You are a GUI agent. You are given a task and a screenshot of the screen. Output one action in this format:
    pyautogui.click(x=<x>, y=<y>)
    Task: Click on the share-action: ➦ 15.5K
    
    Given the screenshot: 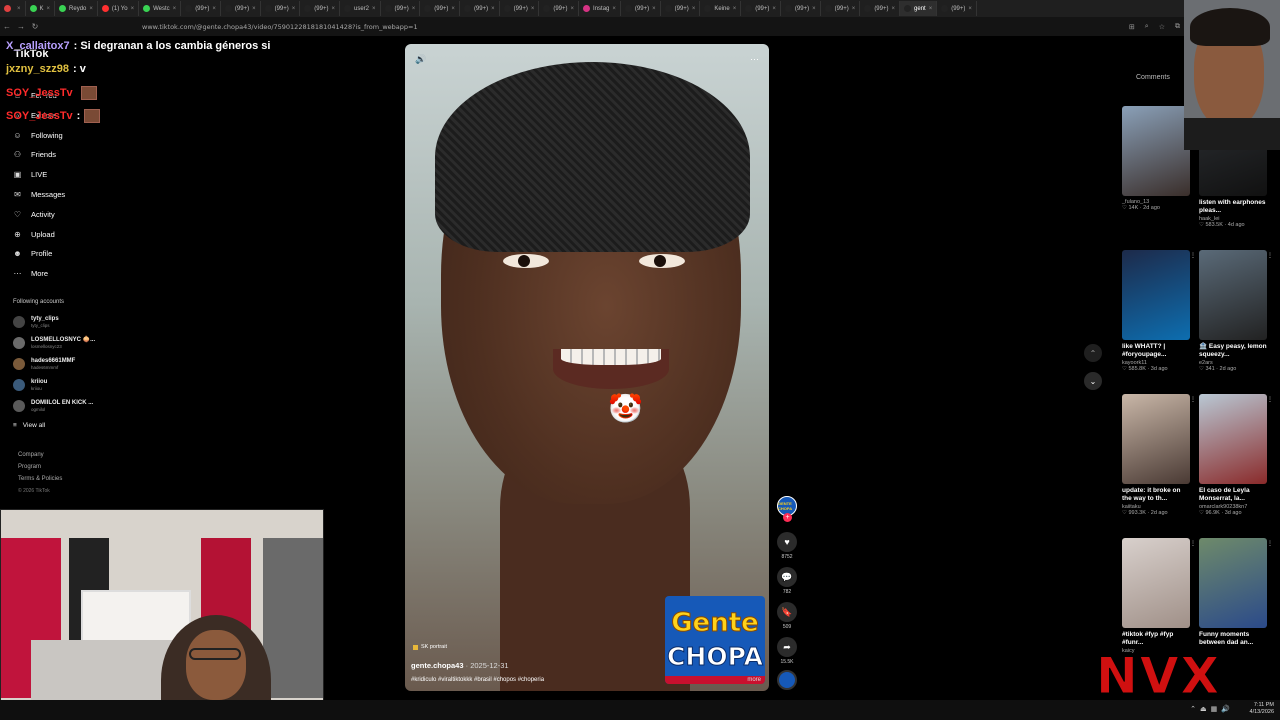 What is the action you would take?
    pyautogui.click(x=787, y=651)
    